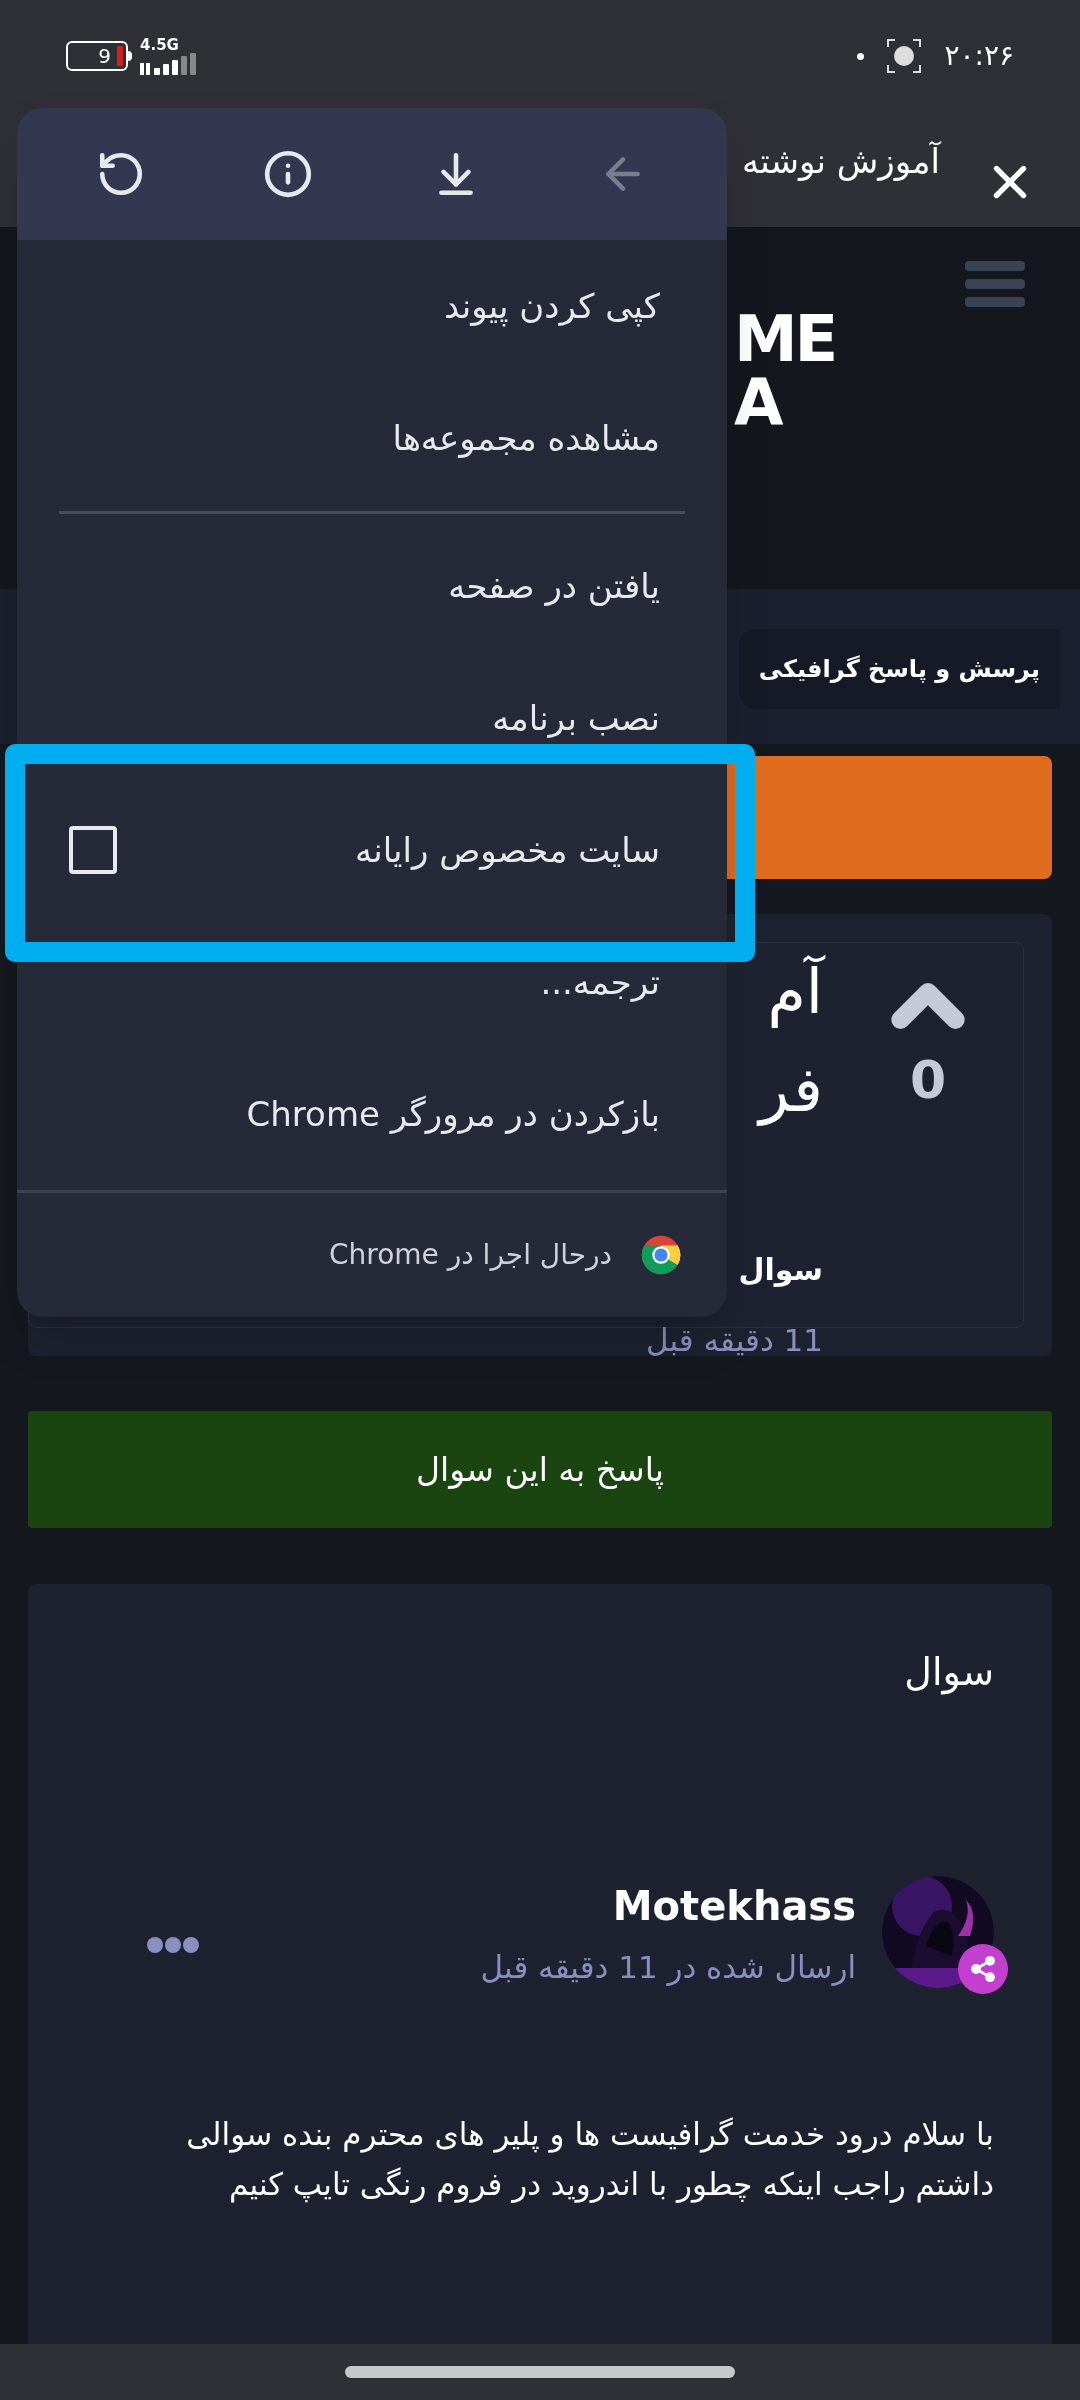  I want to click on checkbox, so click(93, 850).